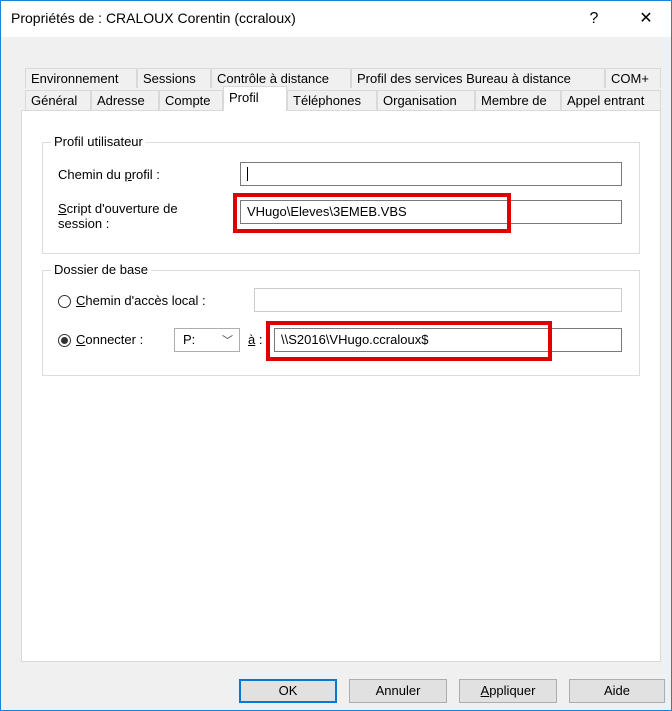 The height and width of the screenshot is (711, 672). What do you see at coordinates (227, 341) in the screenshot?
I see `chevron-down-icon: ﹀` at bounding box center [227, 341].